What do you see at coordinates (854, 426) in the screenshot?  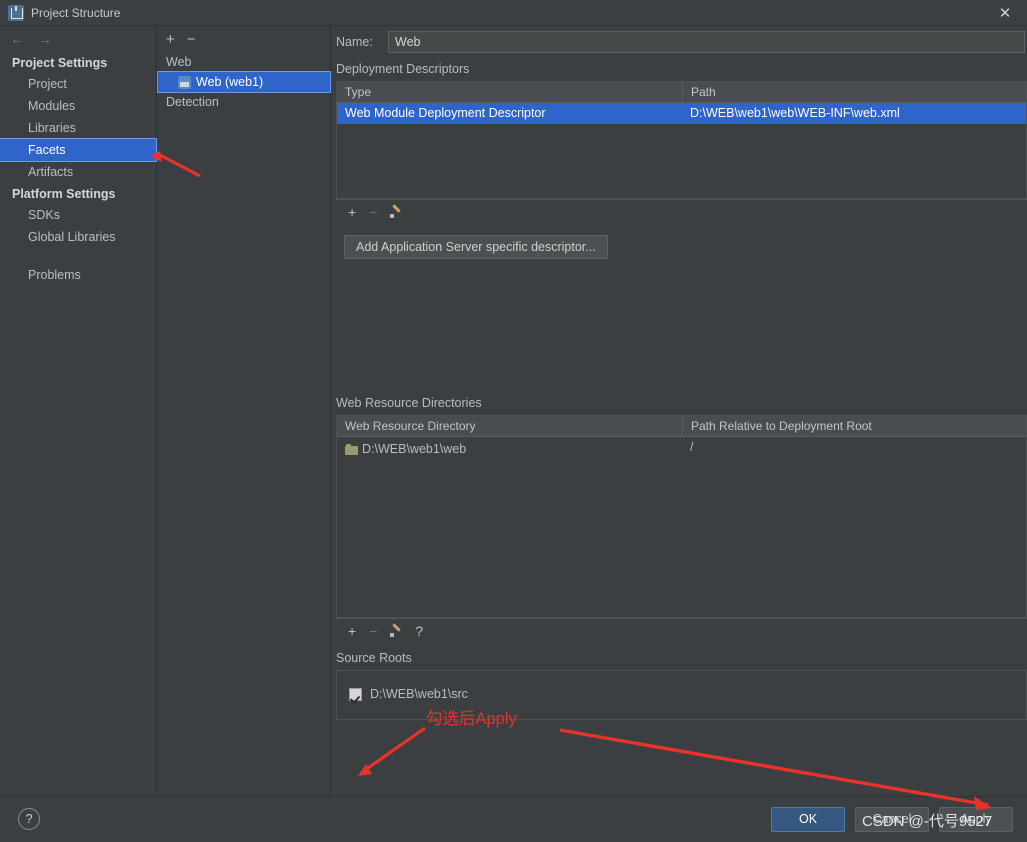 I see `column-header-path-relative: Path Relative to Deployment Root` at bounding box center [854, 426].